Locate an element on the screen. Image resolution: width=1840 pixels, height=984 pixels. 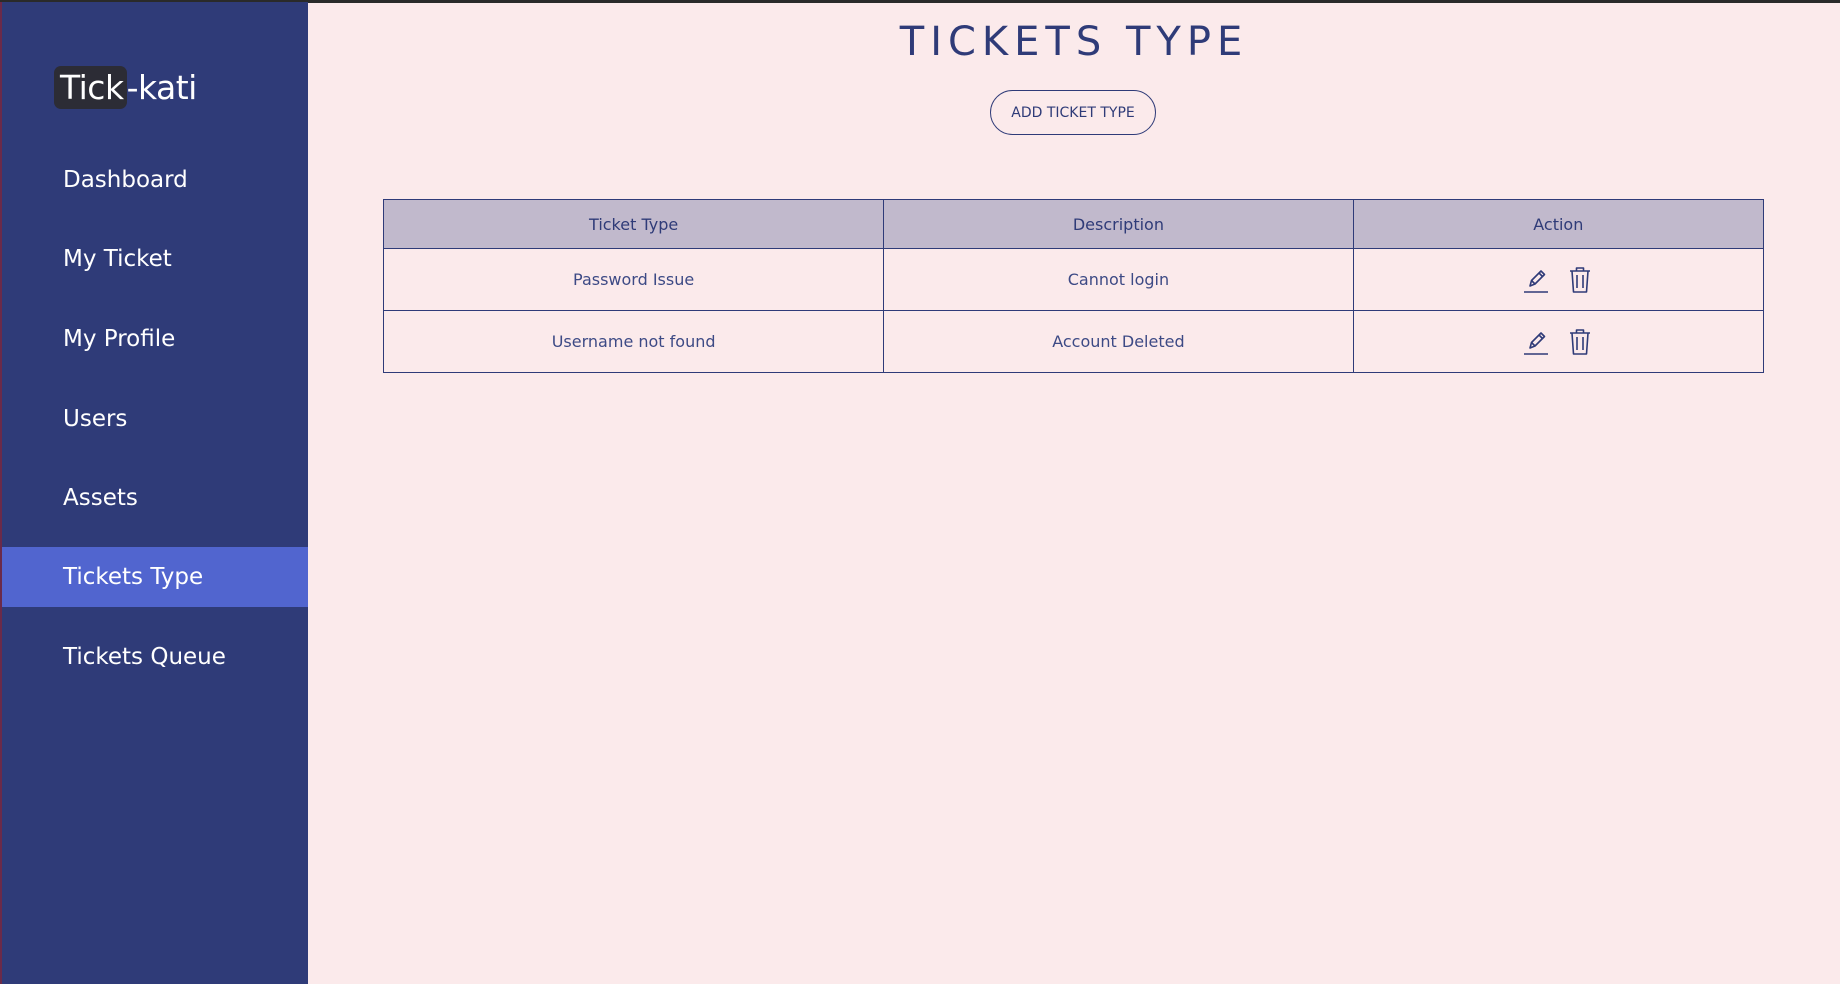
app-logo: Tick-kati is located at coordinates (125, 88).